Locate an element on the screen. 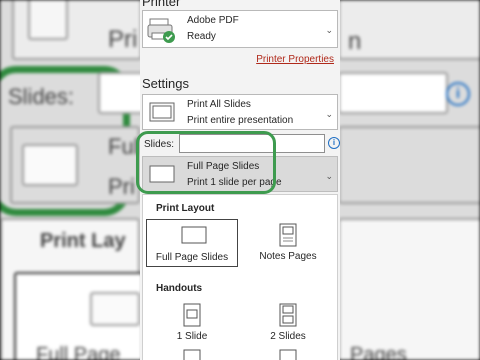  print-layout-heading: Print Layout is located at coordinates (185, 208).